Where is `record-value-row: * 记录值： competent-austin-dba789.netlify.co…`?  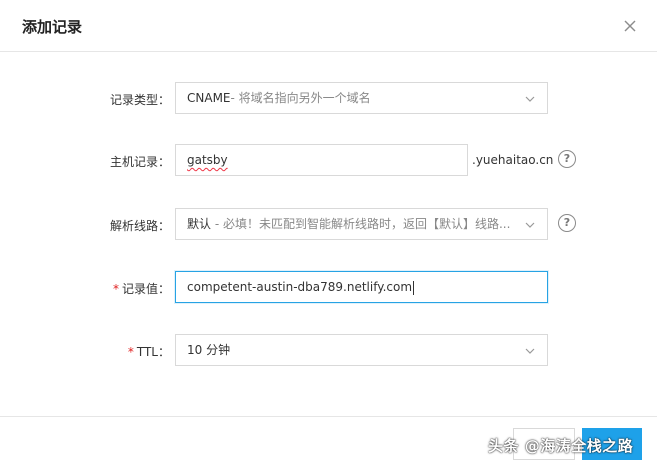 record-value-row: * 记录值： competent-austin-dba789.netlify.co… is located at coordinates (328, 288).